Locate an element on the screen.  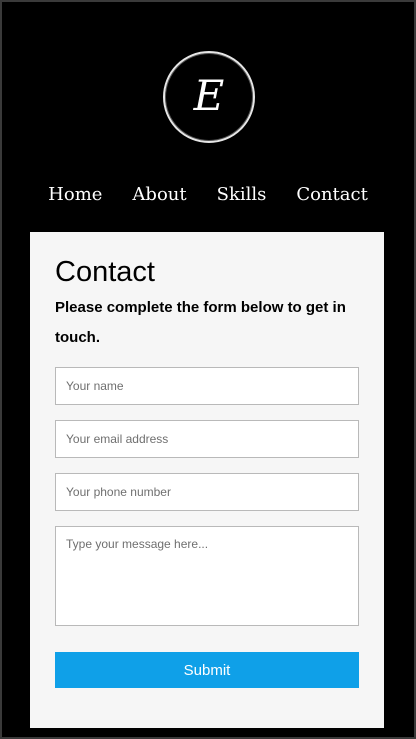
logo-letter: E is located at coordinates (209, 95).